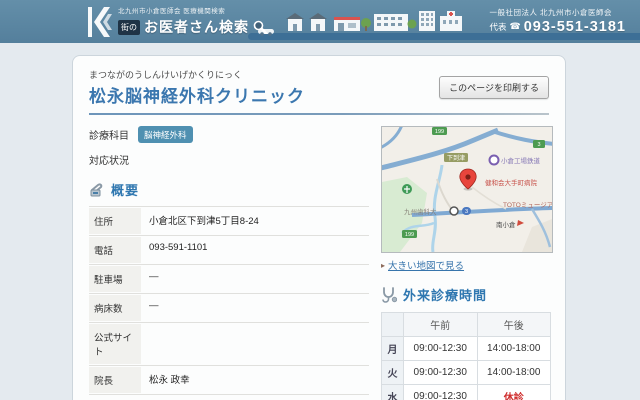  I want to click on row-value, so click(149, 344).